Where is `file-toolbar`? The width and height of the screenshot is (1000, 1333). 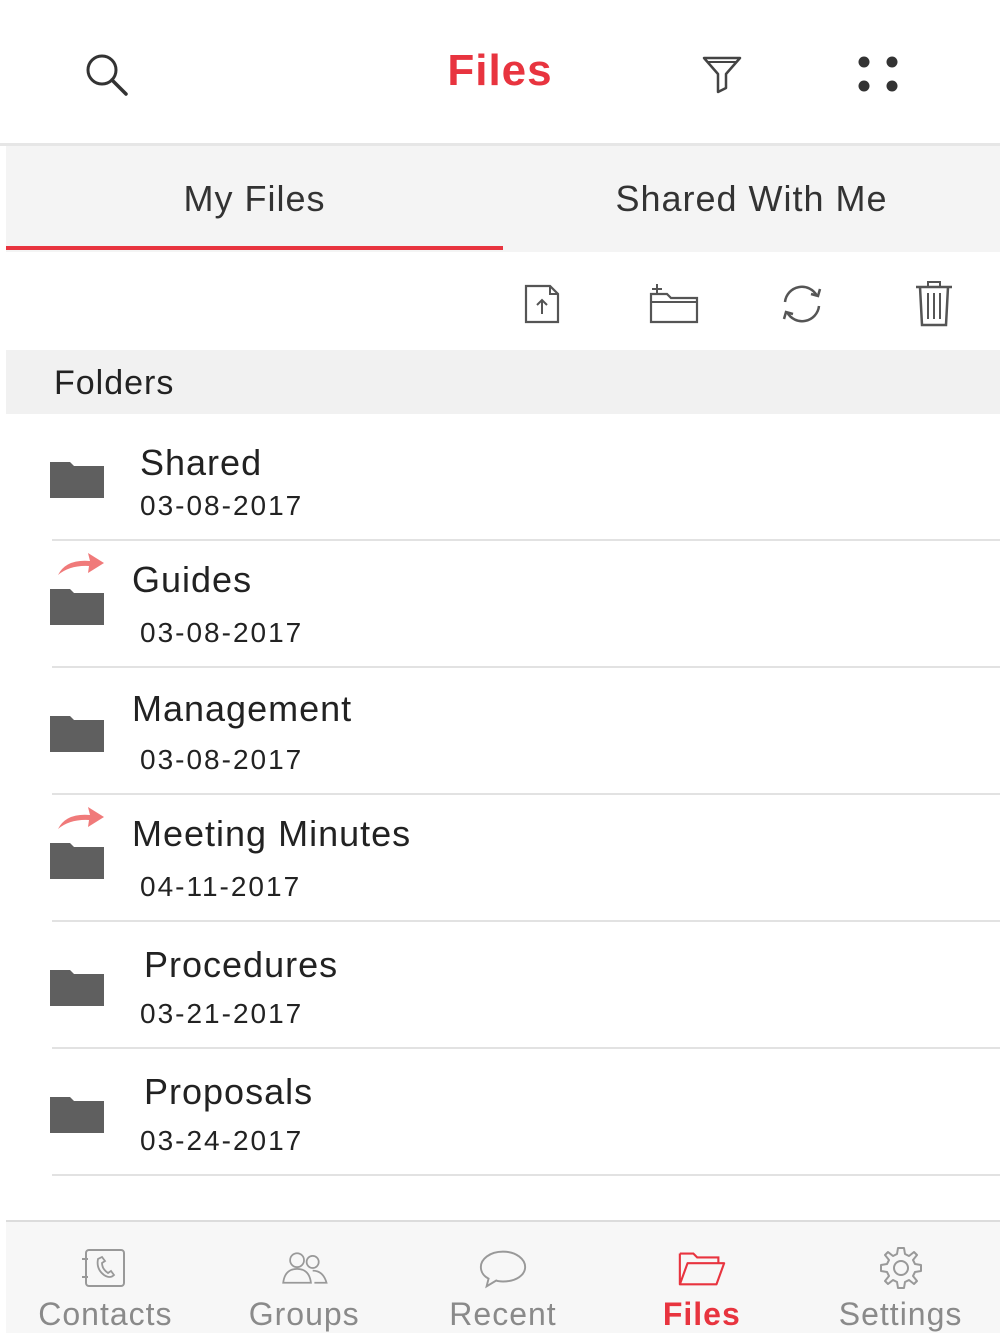 file-toolbar is located at coordinates (500, 301).